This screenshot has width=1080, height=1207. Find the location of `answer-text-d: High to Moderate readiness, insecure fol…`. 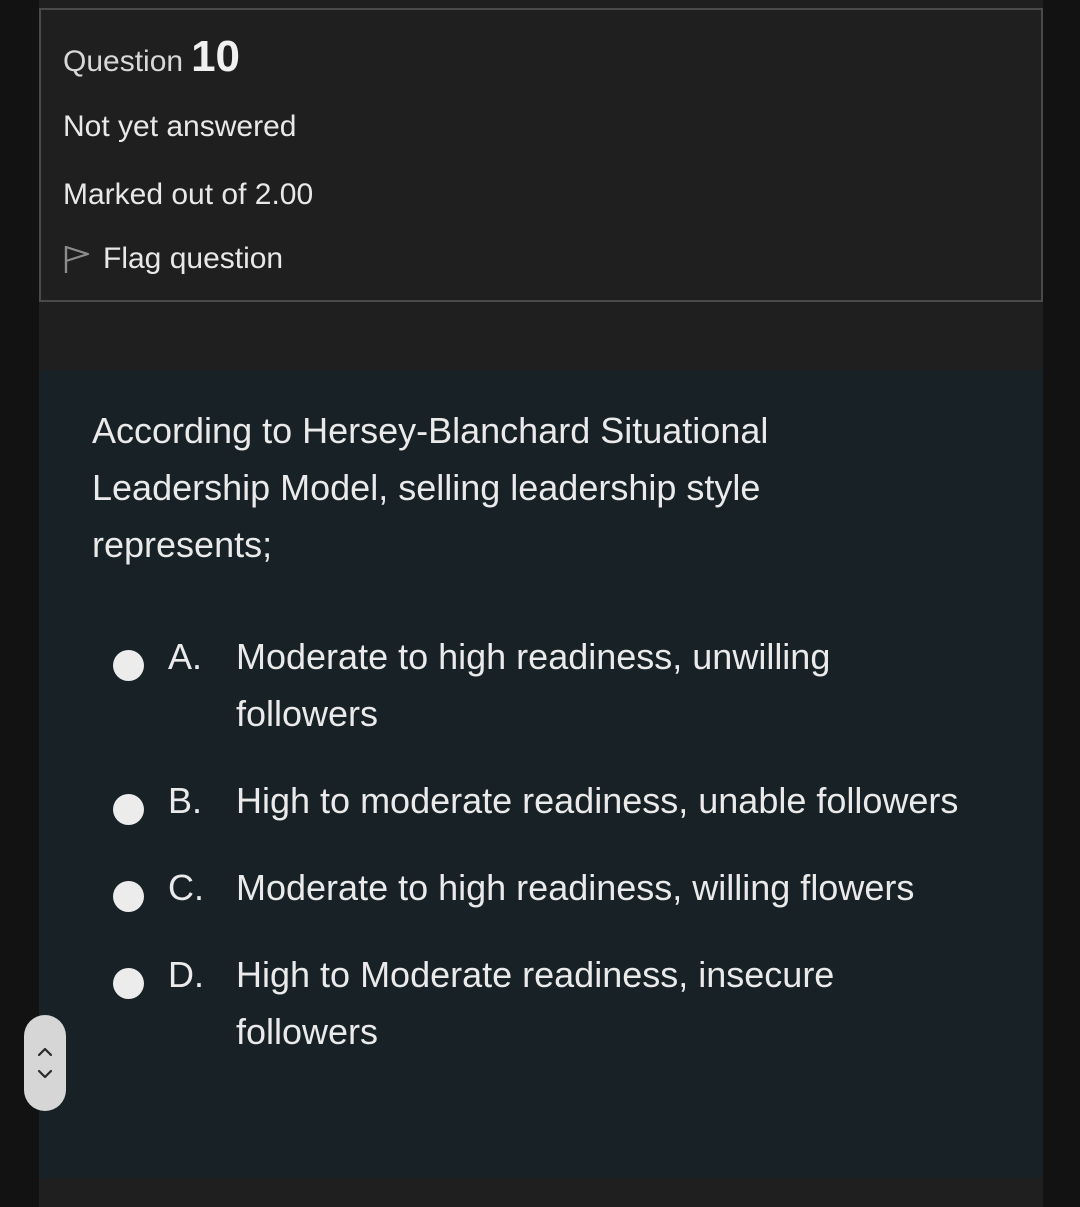

answer-text-d: High to Moderate readiness, insecure fol… is located at coordinates (535, 1003).